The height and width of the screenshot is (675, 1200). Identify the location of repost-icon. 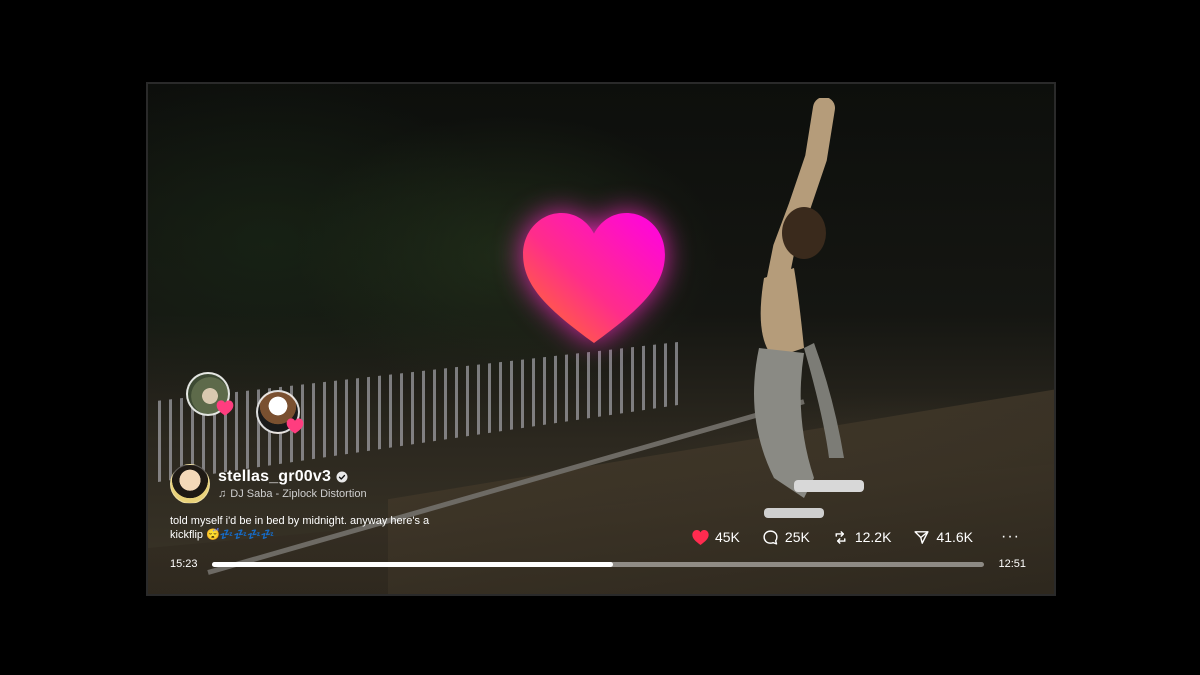
(840, 537).